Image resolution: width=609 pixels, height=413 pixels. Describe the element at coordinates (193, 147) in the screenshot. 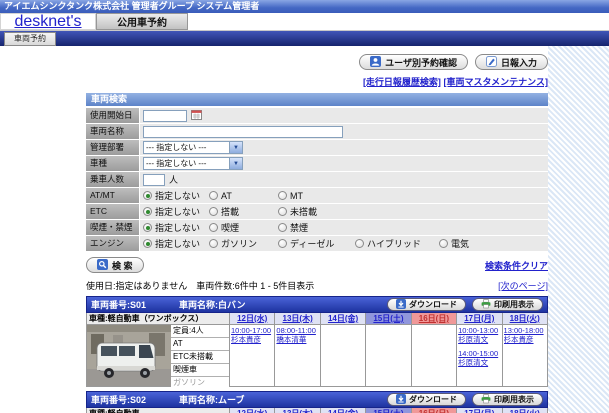

I see `department-select: --- 指定しない --- ▼` at that location.